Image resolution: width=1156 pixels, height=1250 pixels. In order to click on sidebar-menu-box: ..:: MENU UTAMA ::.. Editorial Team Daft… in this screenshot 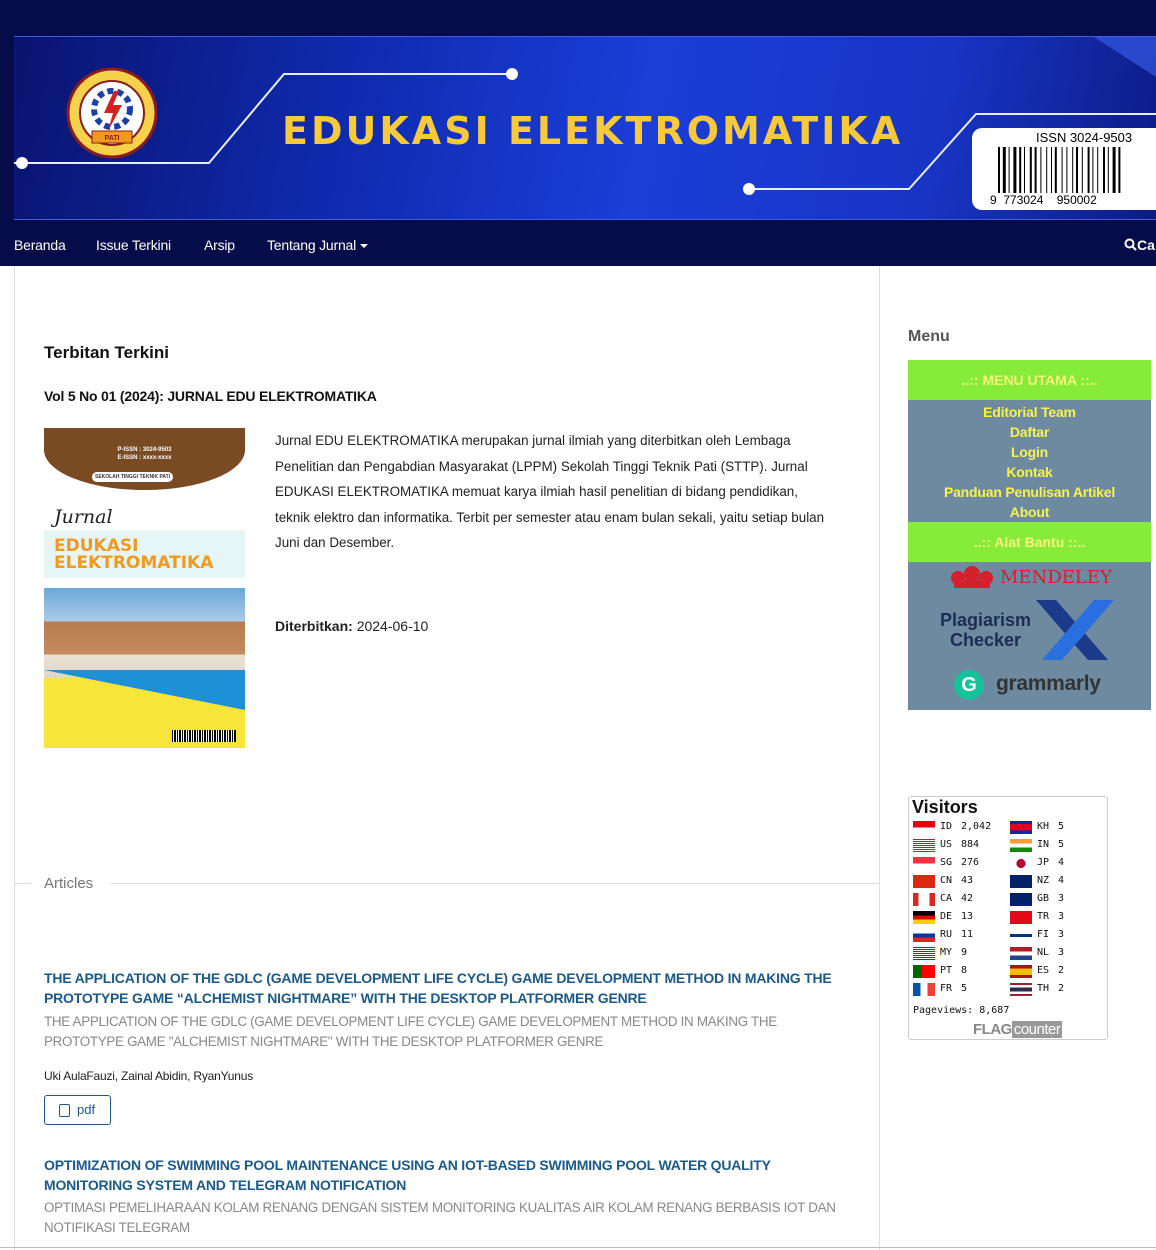, I will do `click(1029, 535)`.